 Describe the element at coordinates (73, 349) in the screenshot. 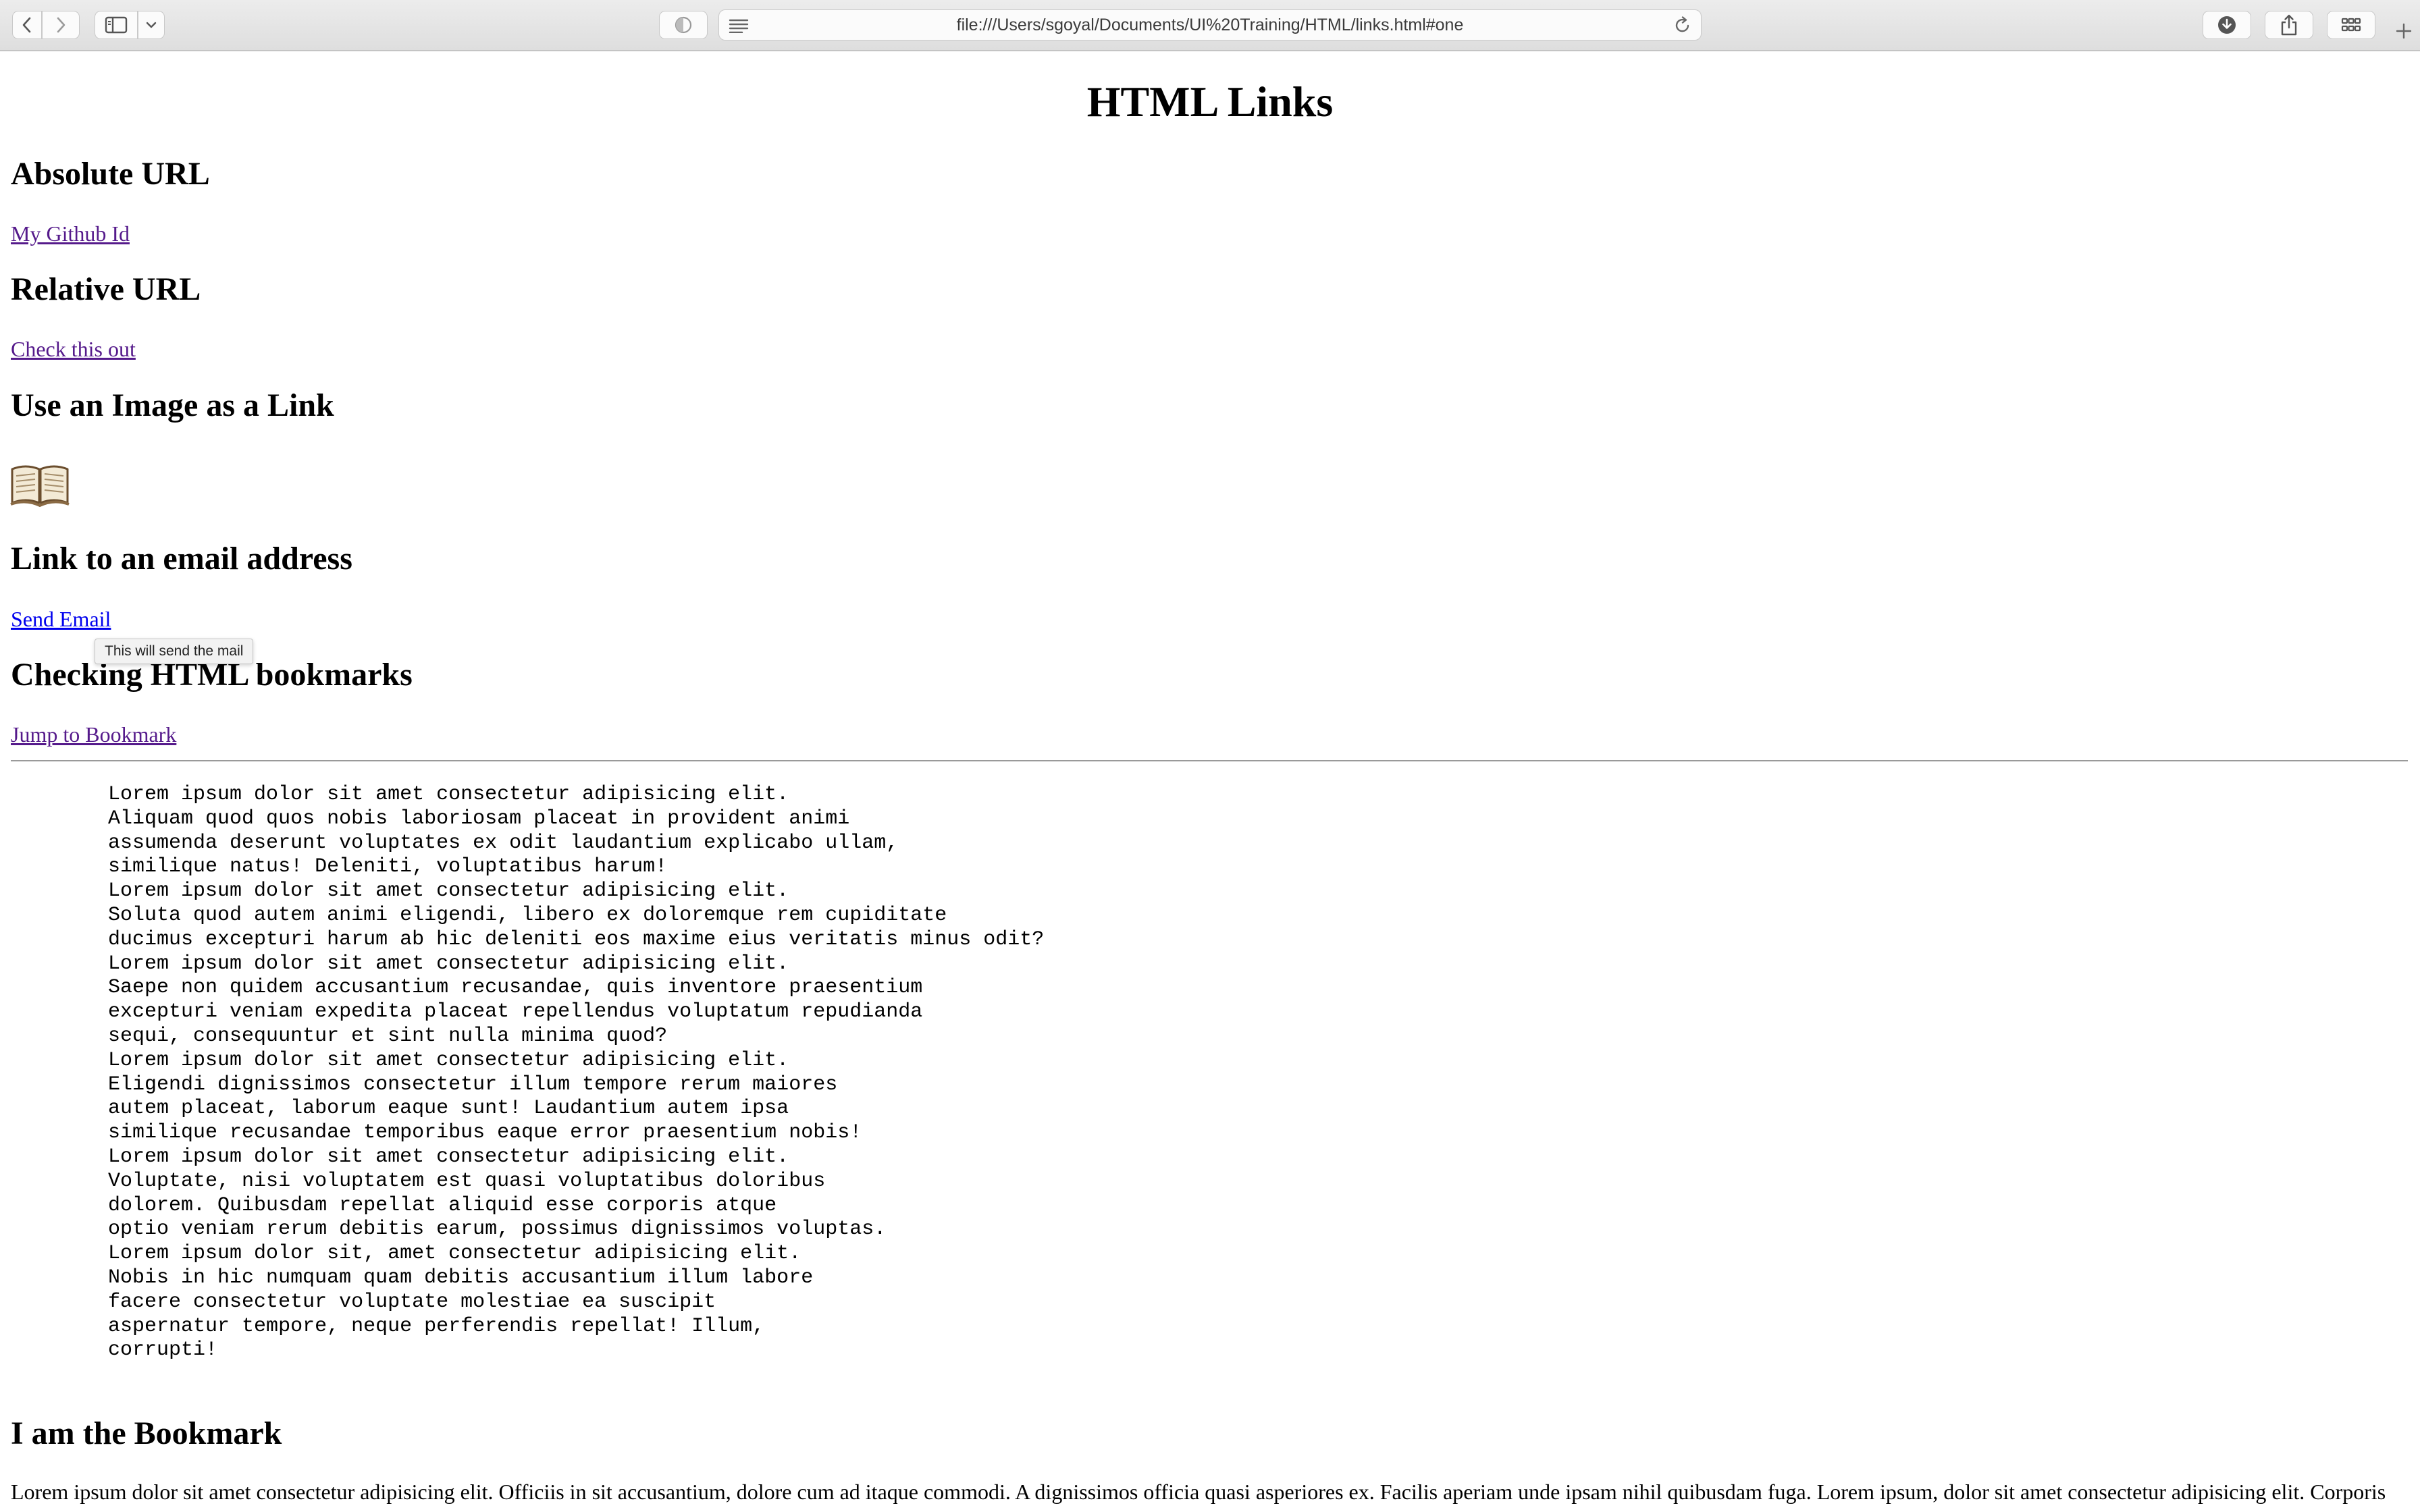

I see `check-this-out-link: Check this out` at that location.